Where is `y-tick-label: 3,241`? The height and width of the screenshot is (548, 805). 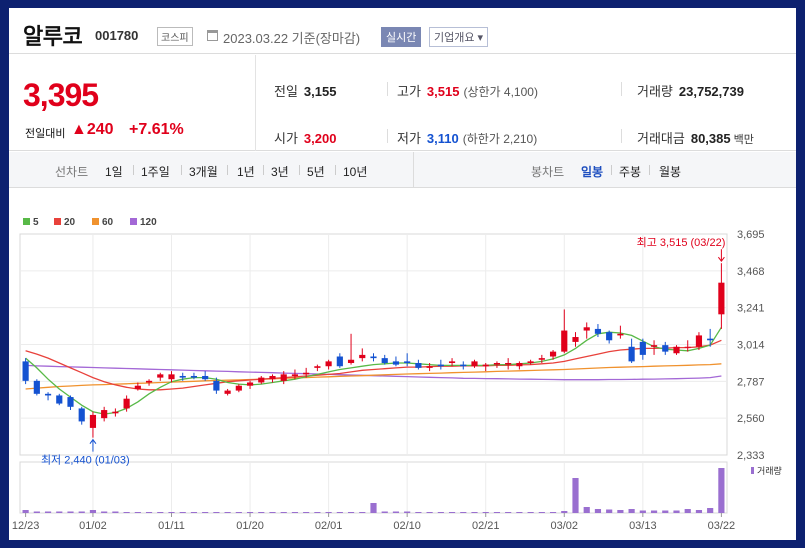 y-tick-label: 3,241 is located at coordinates (751, 309).